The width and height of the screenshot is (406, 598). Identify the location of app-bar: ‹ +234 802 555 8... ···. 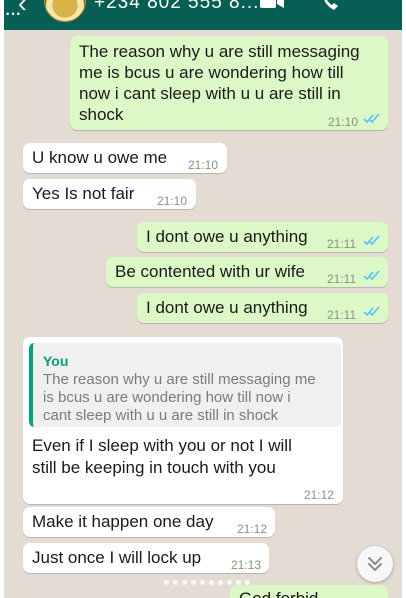
(203, 15).